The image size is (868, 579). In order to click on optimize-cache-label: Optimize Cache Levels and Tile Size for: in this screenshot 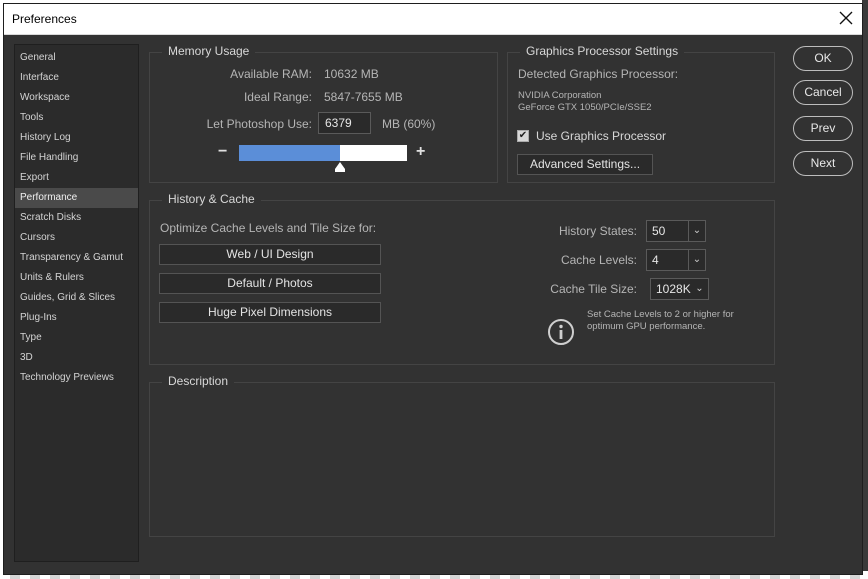, I will do `click(268, 228)`.